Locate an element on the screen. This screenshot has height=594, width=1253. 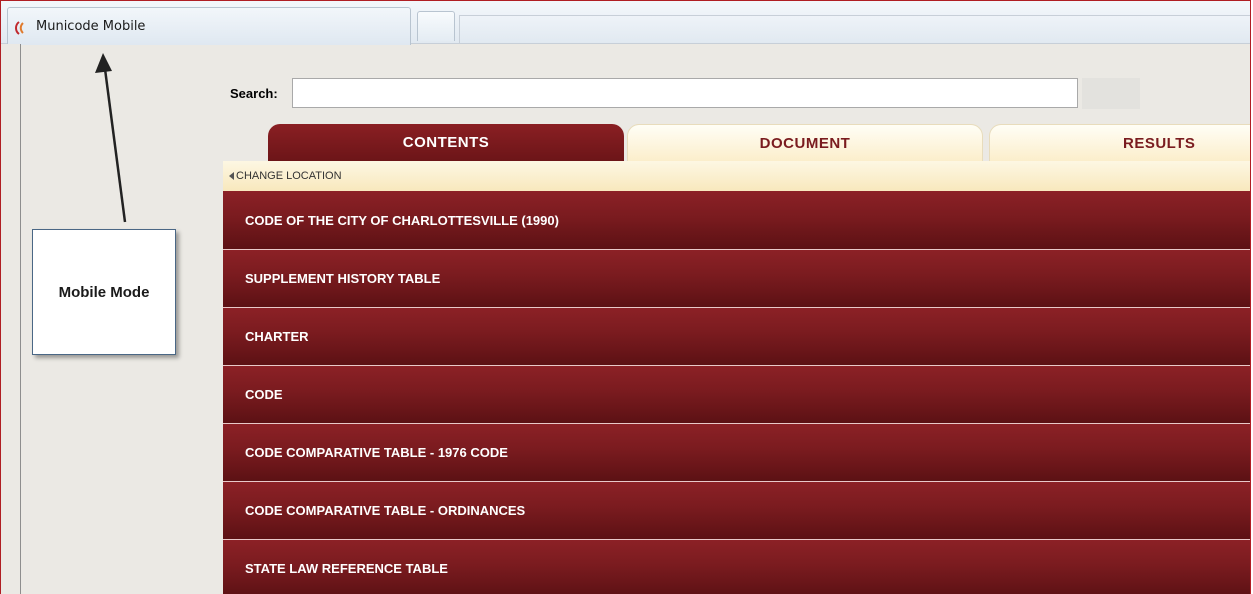
callout-text: Mobile Mode is located at coordinates (104, 292).